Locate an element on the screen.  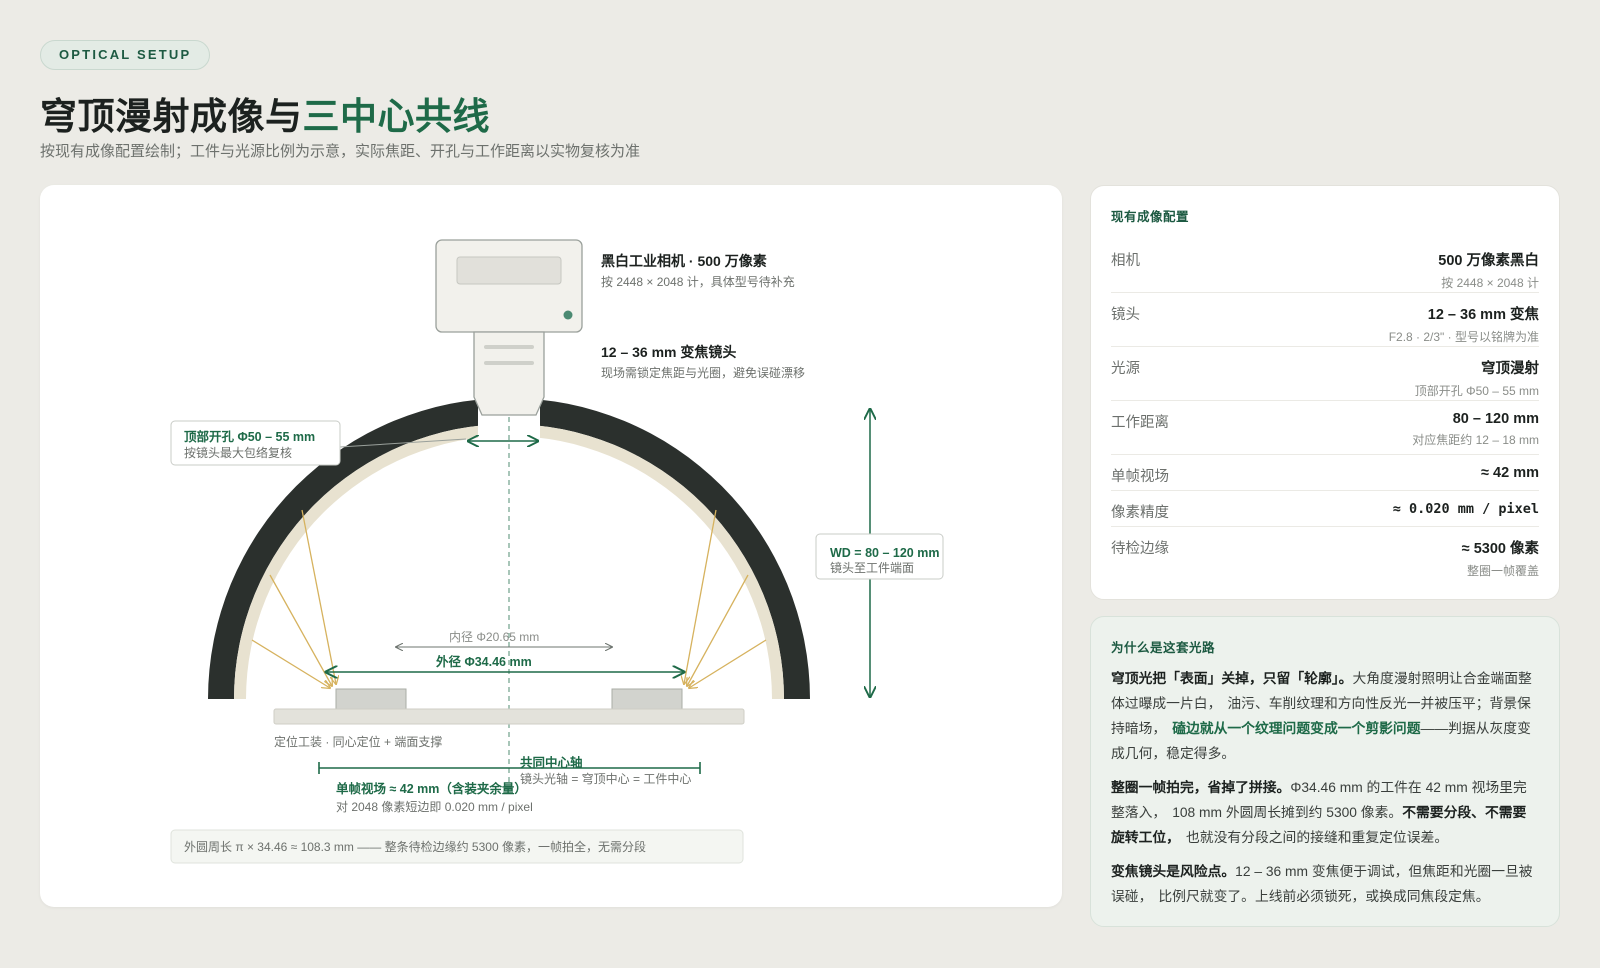
camera-label: 黑白工业相机 · 500 万像素 is located at coordinates (684, 261).